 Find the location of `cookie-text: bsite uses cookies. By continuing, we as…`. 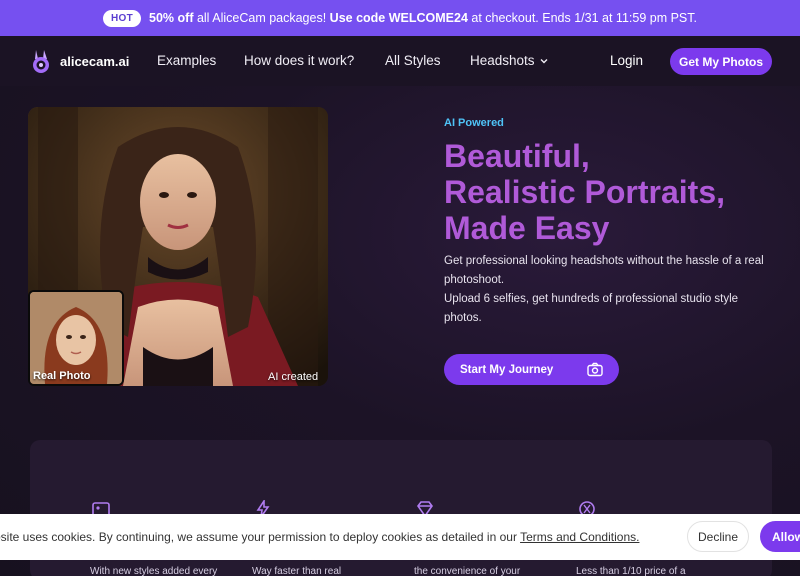

cookie-text: bsite uses cookies. By continuing, we as… is located at coordinates (260, 537).